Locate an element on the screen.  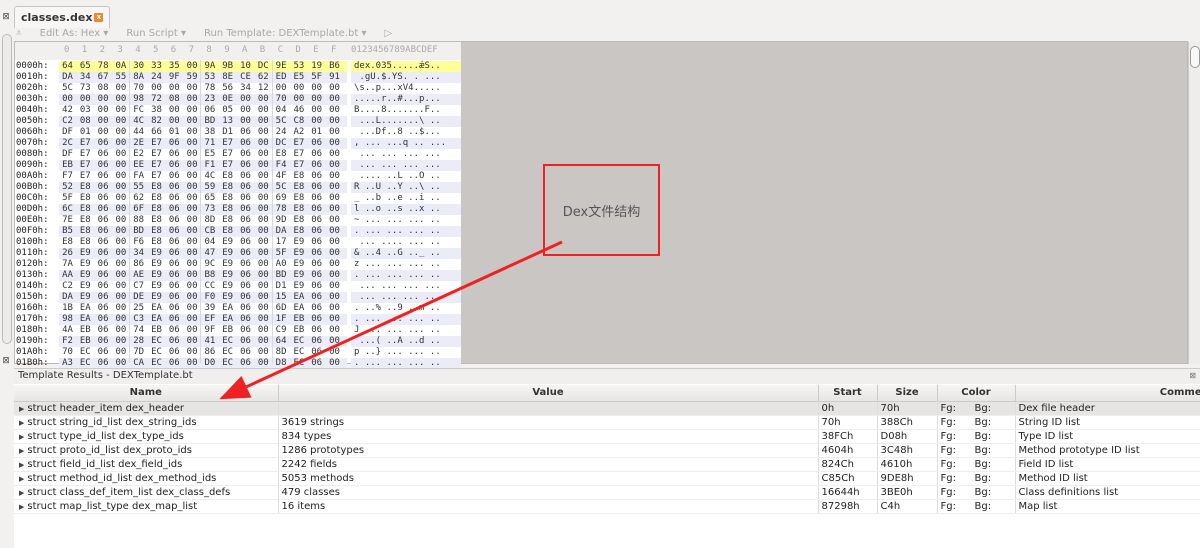
hex-byte: 28 is located at coordinates (138, 341).